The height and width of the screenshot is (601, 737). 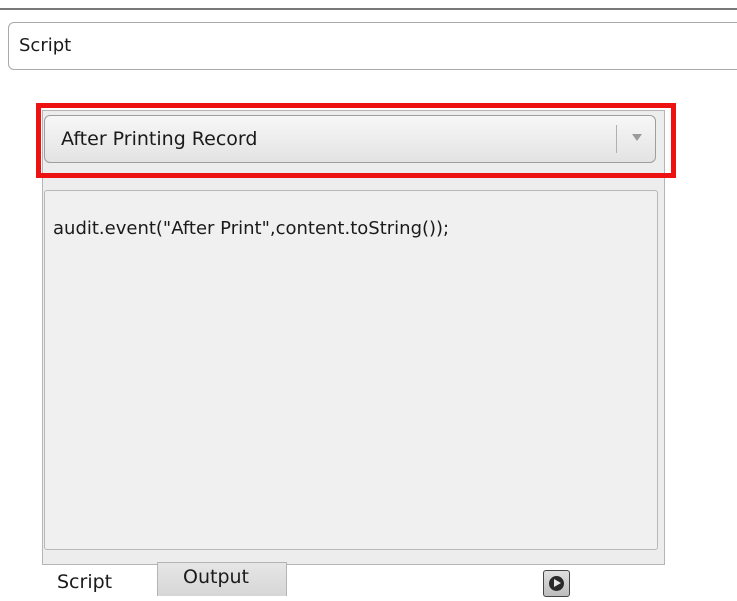 I want to click on section-title: Script, so click(x=45, y=45).